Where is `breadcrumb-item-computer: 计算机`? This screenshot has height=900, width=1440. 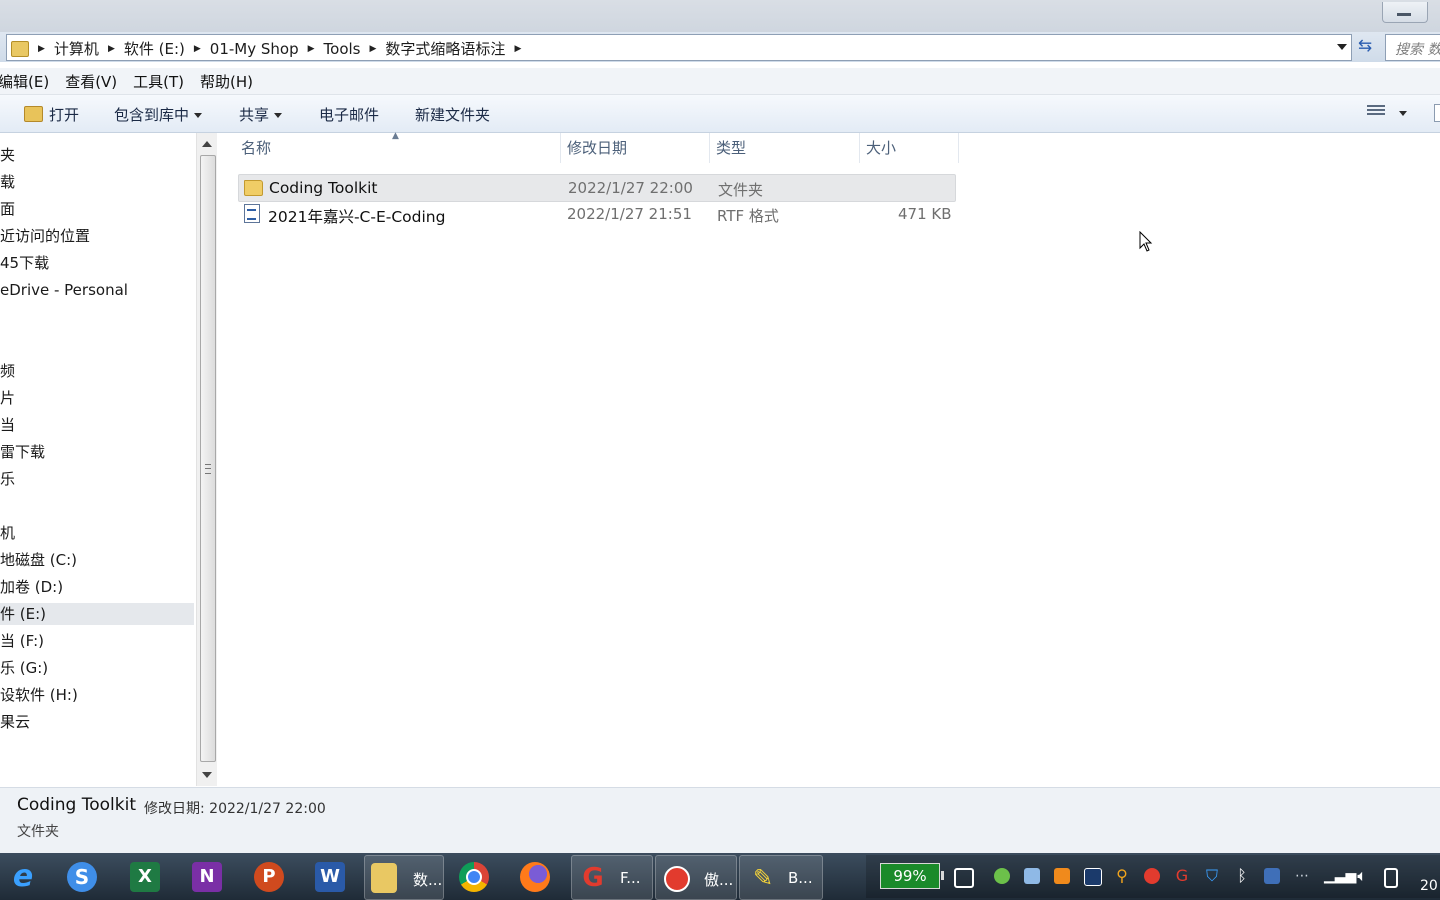
breadcrumb-item-computer: 计算机 is located at coordinates (76, 48).